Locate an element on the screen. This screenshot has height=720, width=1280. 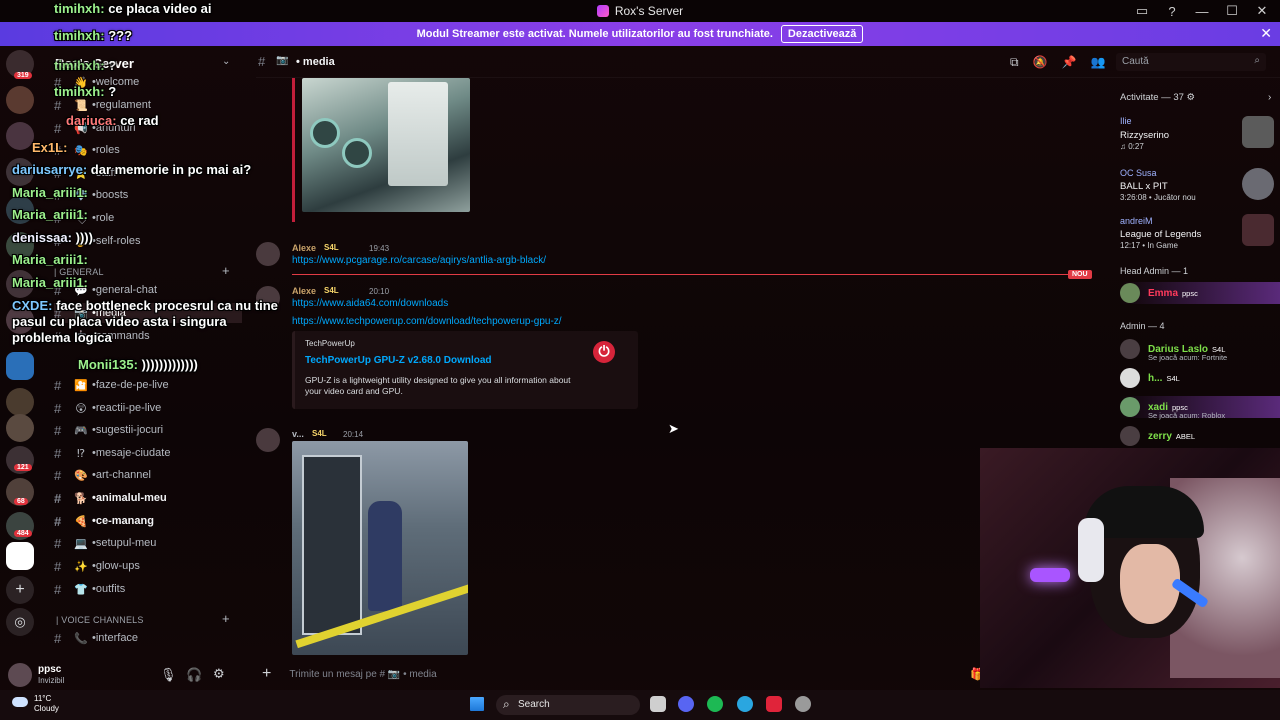
member-item: xadi ppsc Se joacă acum: Roblox is located at coordinates (1200, 408).